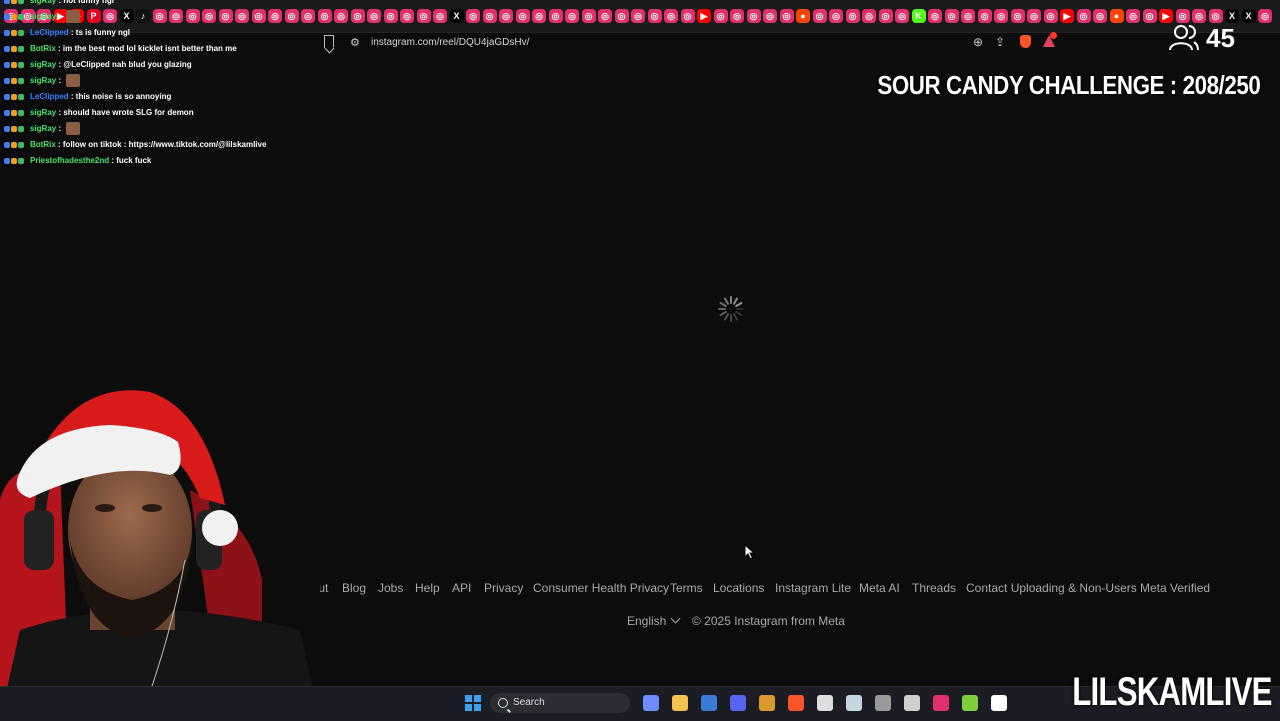 This screenshot has height=721, width=1280. Describe the element at coordinates (503, 588) in the screenshot. I see `footer-link: Privacy` at that location.